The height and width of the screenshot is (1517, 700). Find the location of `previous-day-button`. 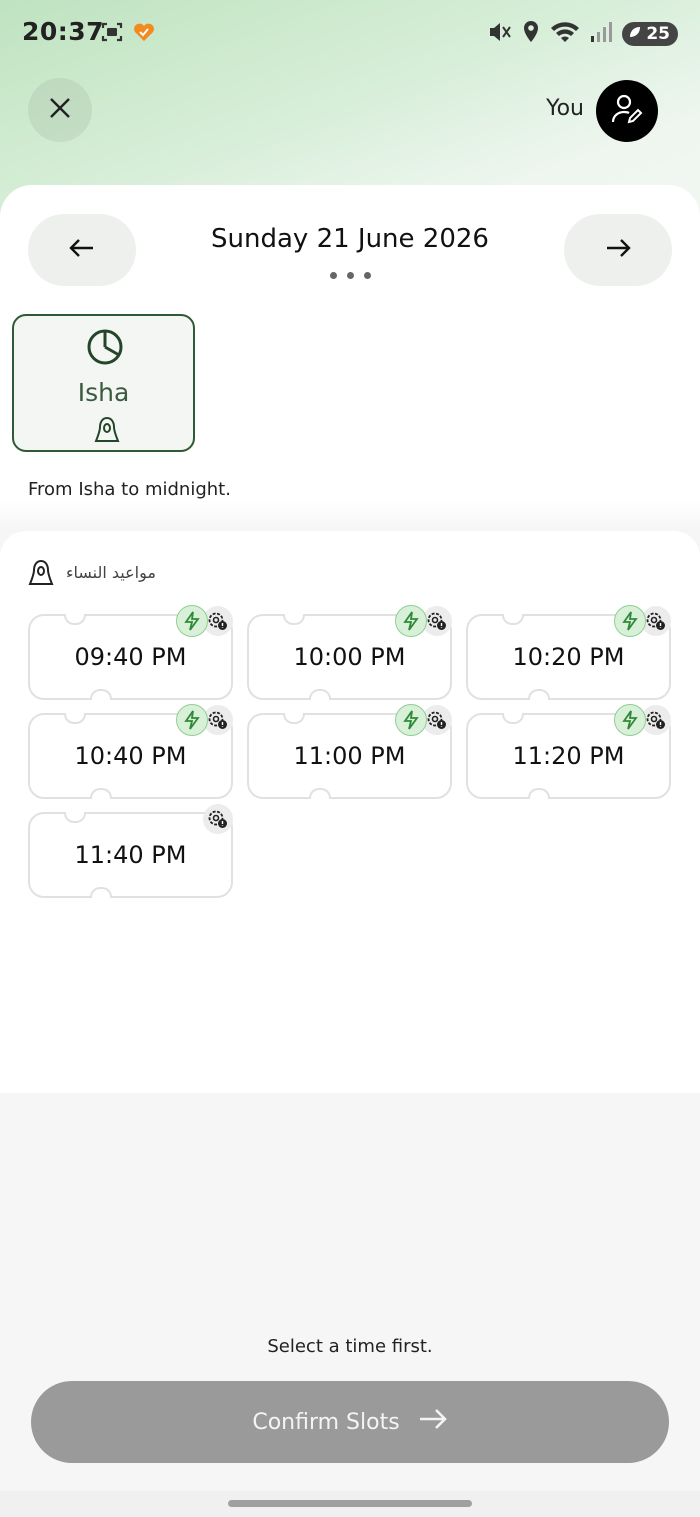

previous-day-button is located at coordinates (82, 250).